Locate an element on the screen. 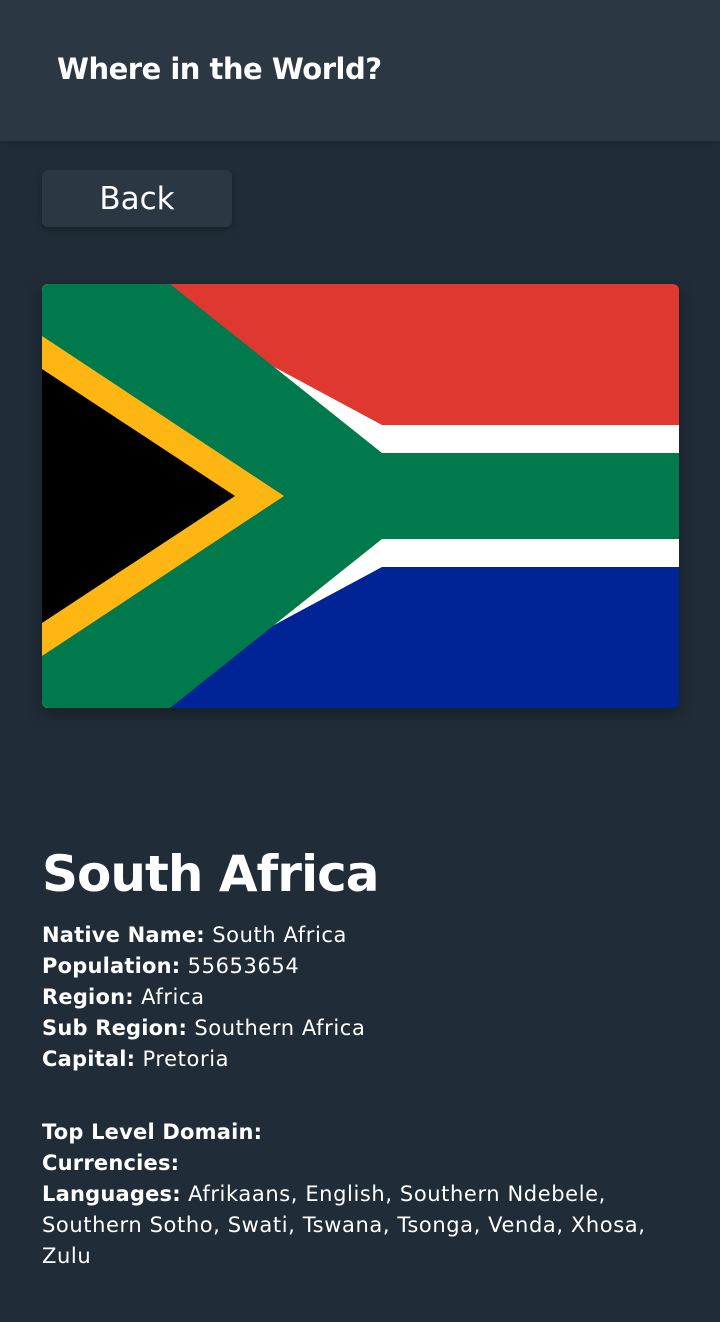  sub-region-value: Southern Africa is located at coordinates (280, 1028).